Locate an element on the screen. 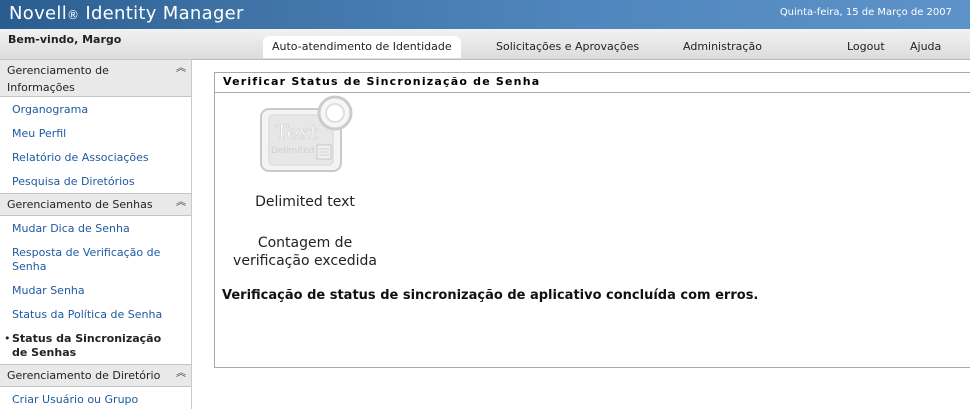 This screenshot has height=415, width=970. sidebar-item-password-sync-status: • Status da Sincronização de Senhas is located at coordinates (95, 348).